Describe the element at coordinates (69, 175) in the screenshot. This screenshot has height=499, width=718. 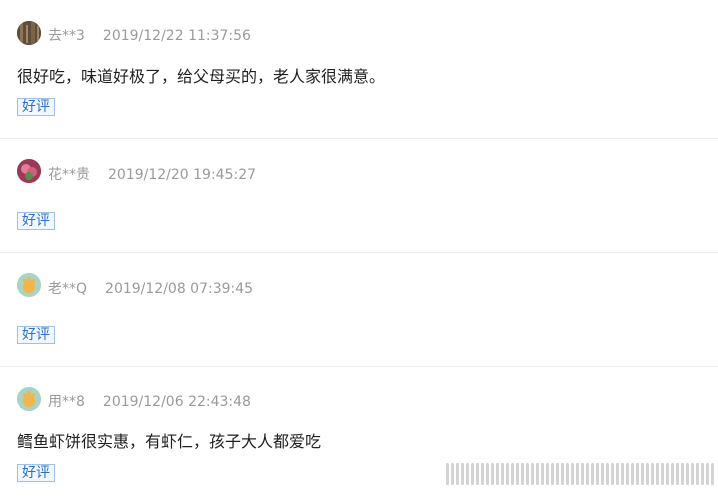
I see `reviewer-name: 花**贵` at that location.